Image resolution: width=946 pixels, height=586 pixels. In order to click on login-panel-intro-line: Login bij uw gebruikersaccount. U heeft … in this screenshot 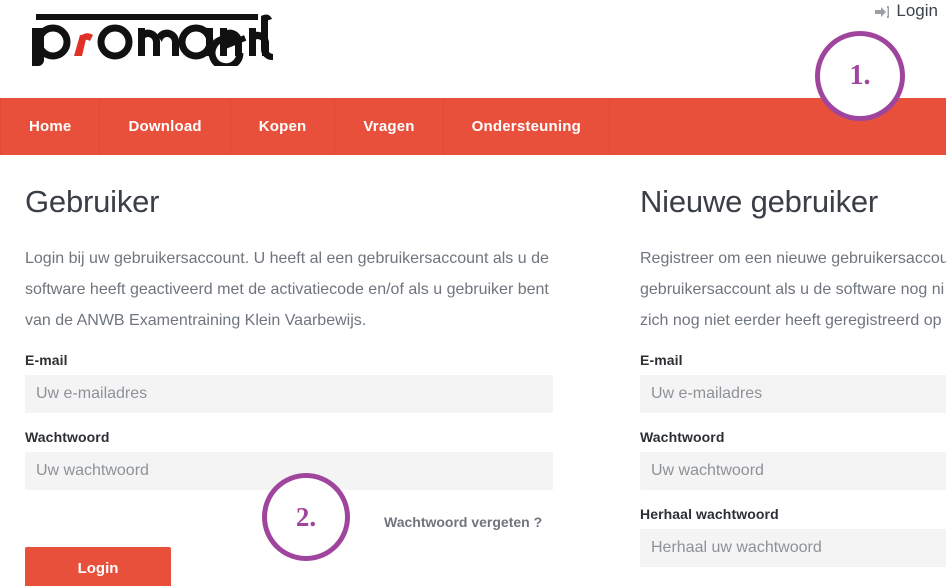, I will do `click(287, 258)`.